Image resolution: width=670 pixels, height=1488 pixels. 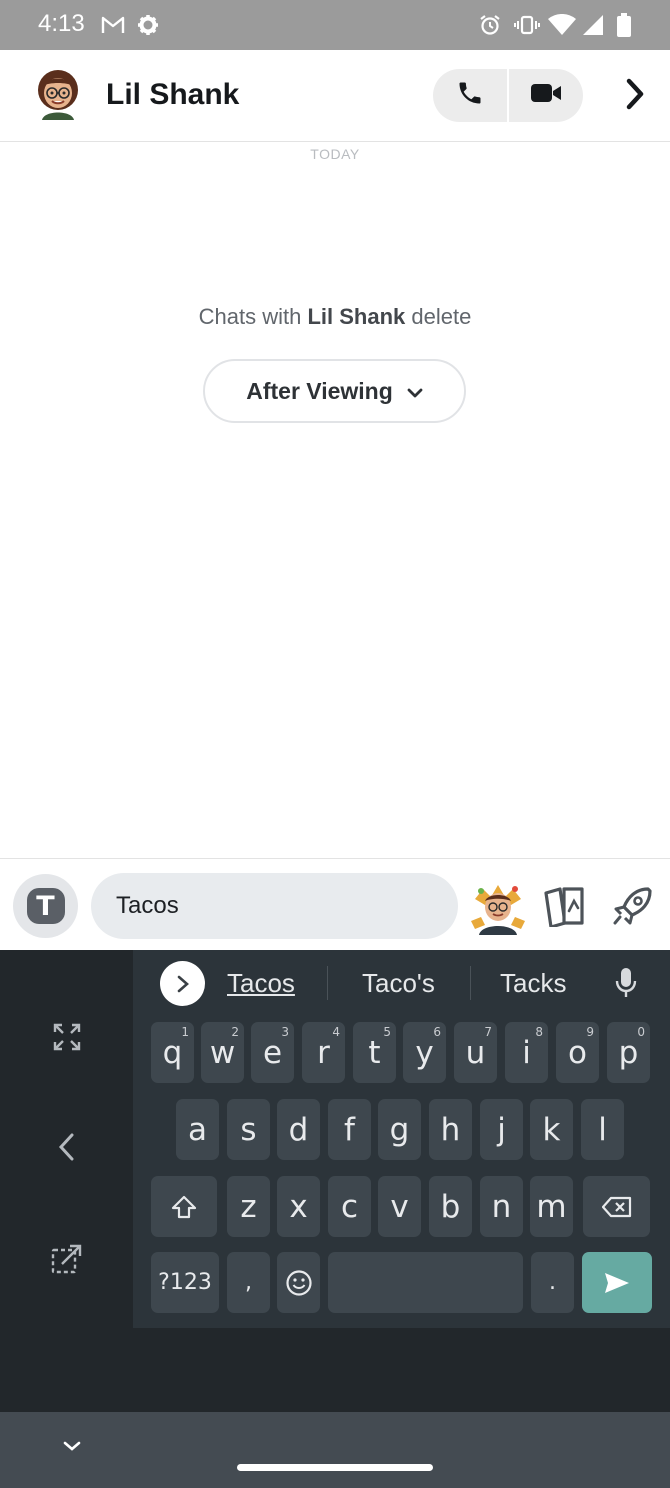 What do you see at coordinates (501, 1129) in the screenshot?
I see `key-j: j` at bounding box center [501, 1129].